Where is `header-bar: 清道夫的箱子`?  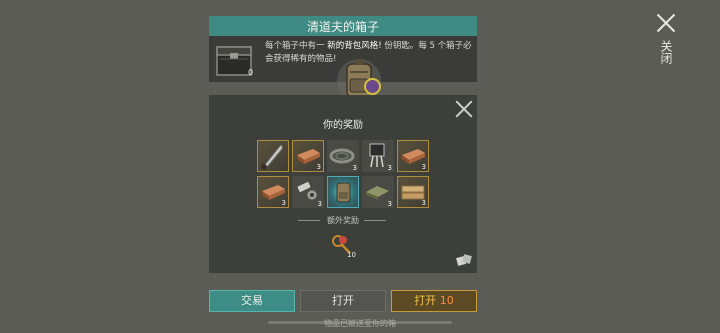 header-bar: 清道夫的箱子 is located at coordinates (343, 26).